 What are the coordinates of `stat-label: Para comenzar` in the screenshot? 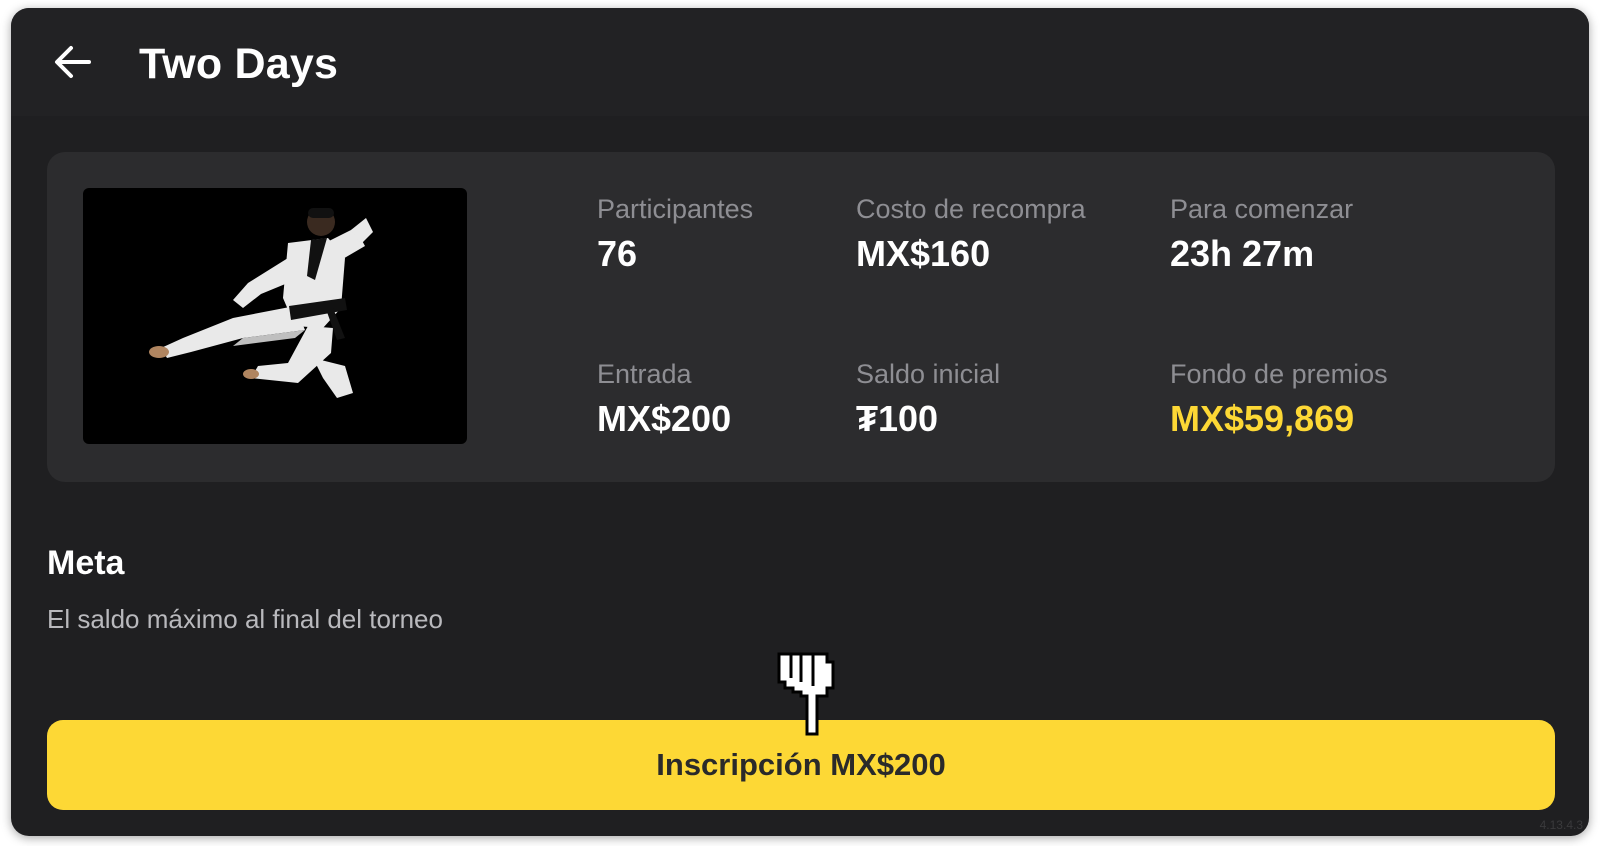 It's located at (1262, 209).